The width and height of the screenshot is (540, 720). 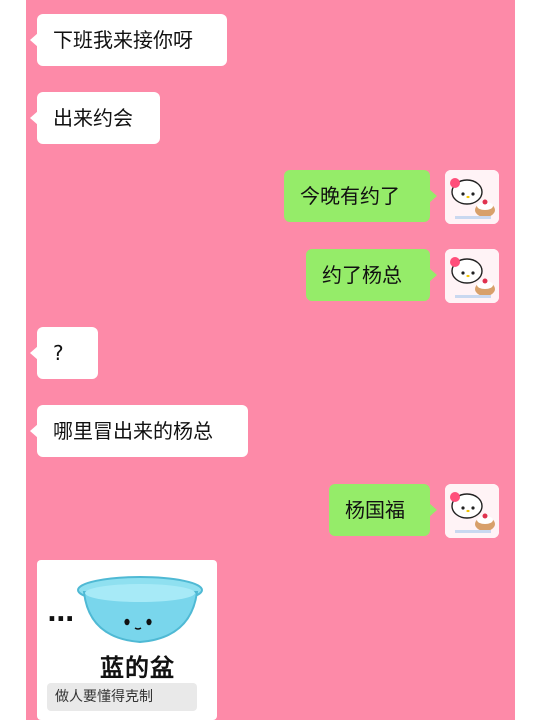 What do you see at coordinates (122, 697) in the screenshot?
I see `sticker-caption: 做人要懂得克制` at bounding box center [122, 697].